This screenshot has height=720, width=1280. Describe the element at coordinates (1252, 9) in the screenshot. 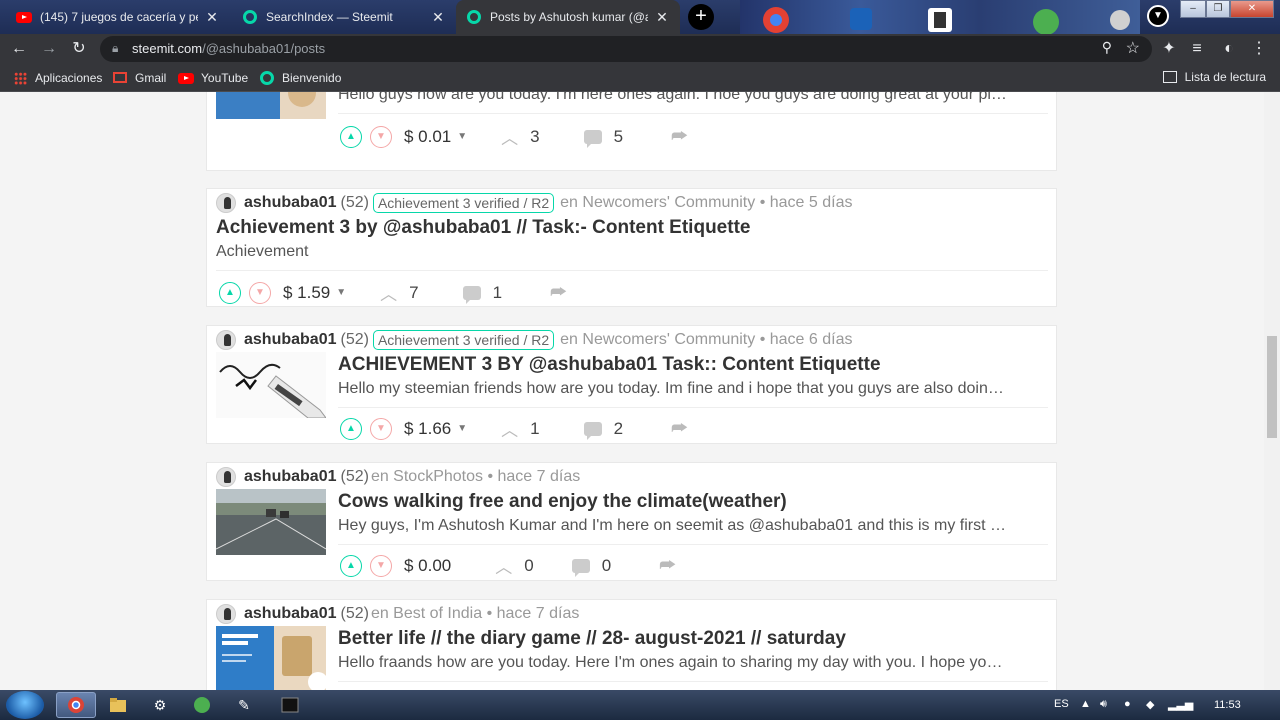

I see `window-close-button: ✕` at that location.